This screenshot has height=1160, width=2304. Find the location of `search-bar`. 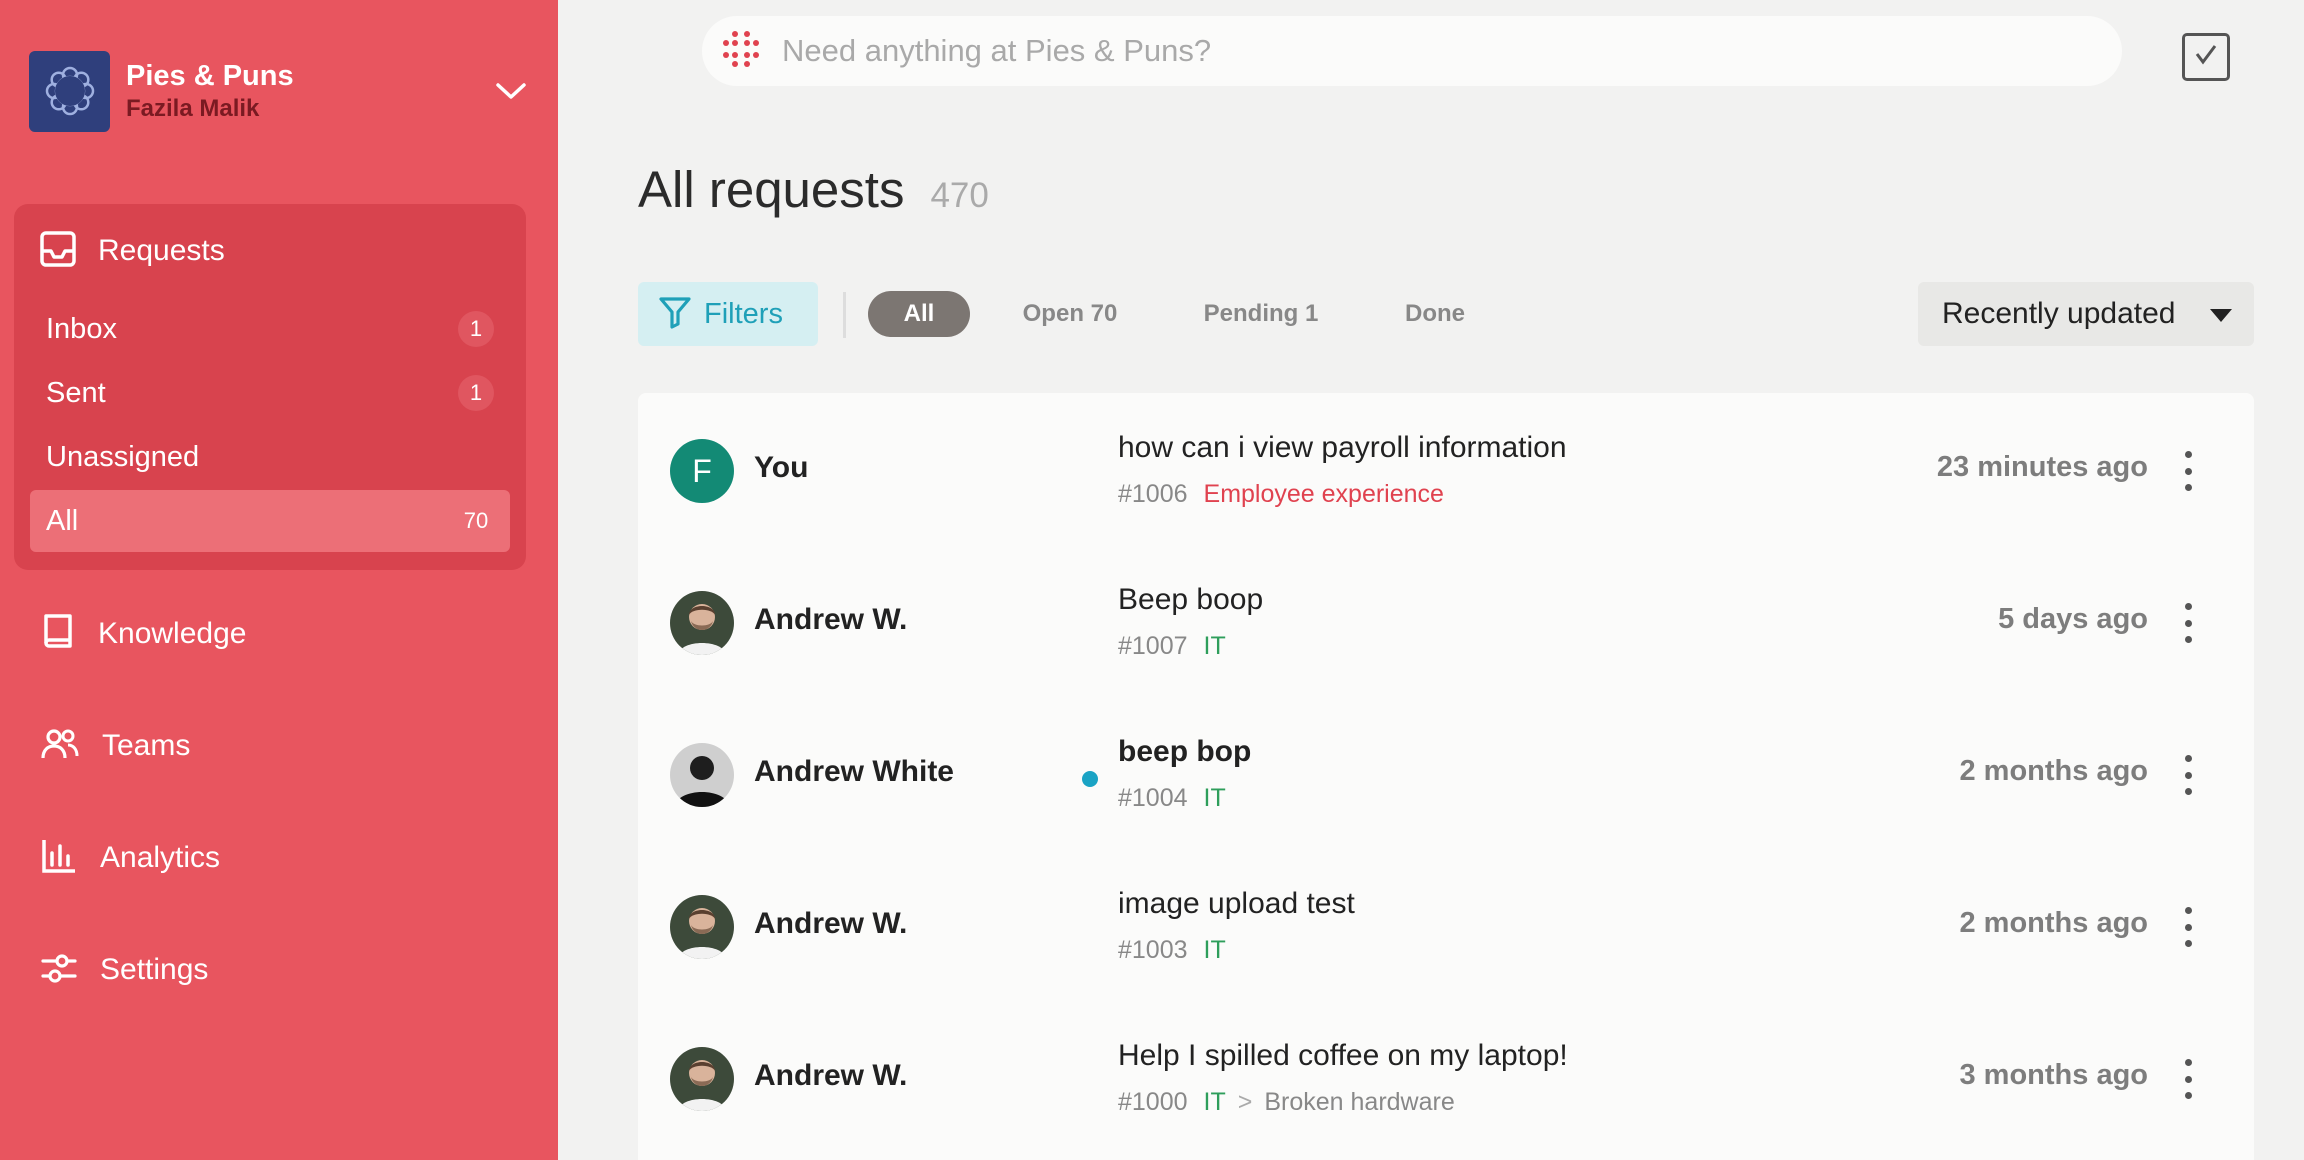

search-bar is located at coordinates (1412, 51).